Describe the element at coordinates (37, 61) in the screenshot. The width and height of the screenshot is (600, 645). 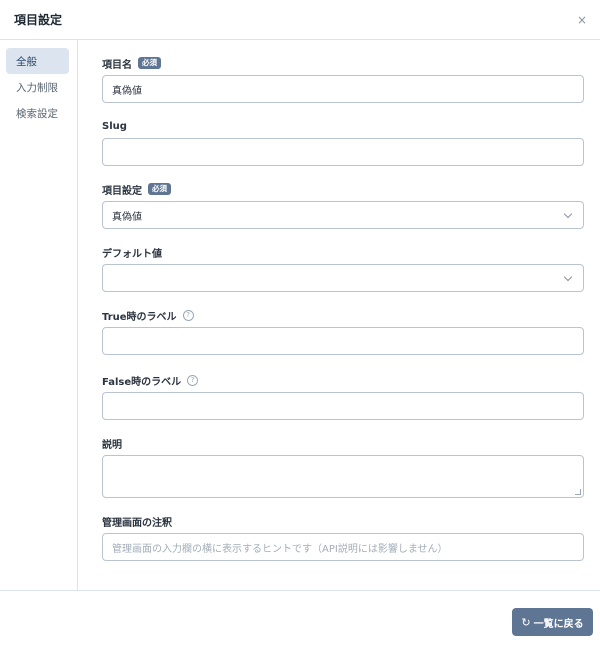
I see `sidebar-item-general: 全般` at that location.